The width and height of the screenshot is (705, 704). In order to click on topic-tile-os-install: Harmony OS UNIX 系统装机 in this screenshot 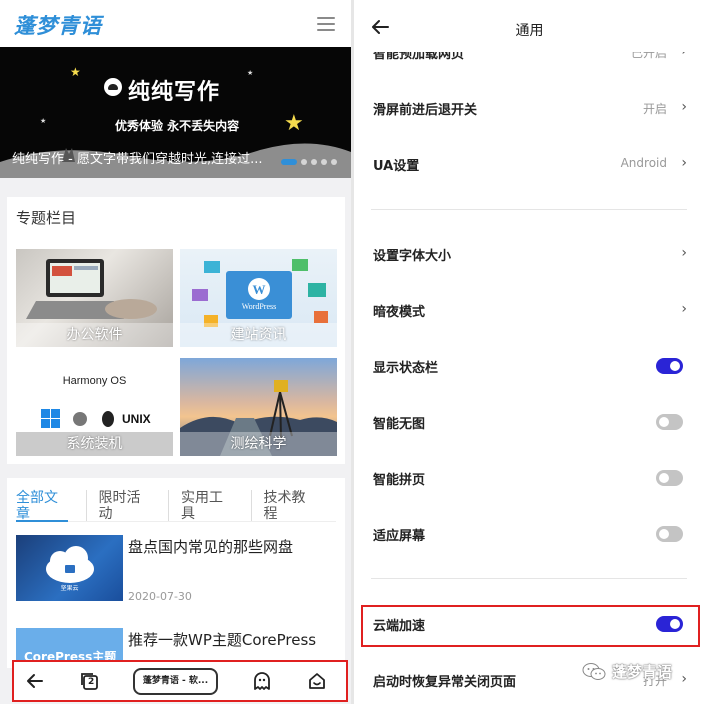, I will do `click(94, 407)`.